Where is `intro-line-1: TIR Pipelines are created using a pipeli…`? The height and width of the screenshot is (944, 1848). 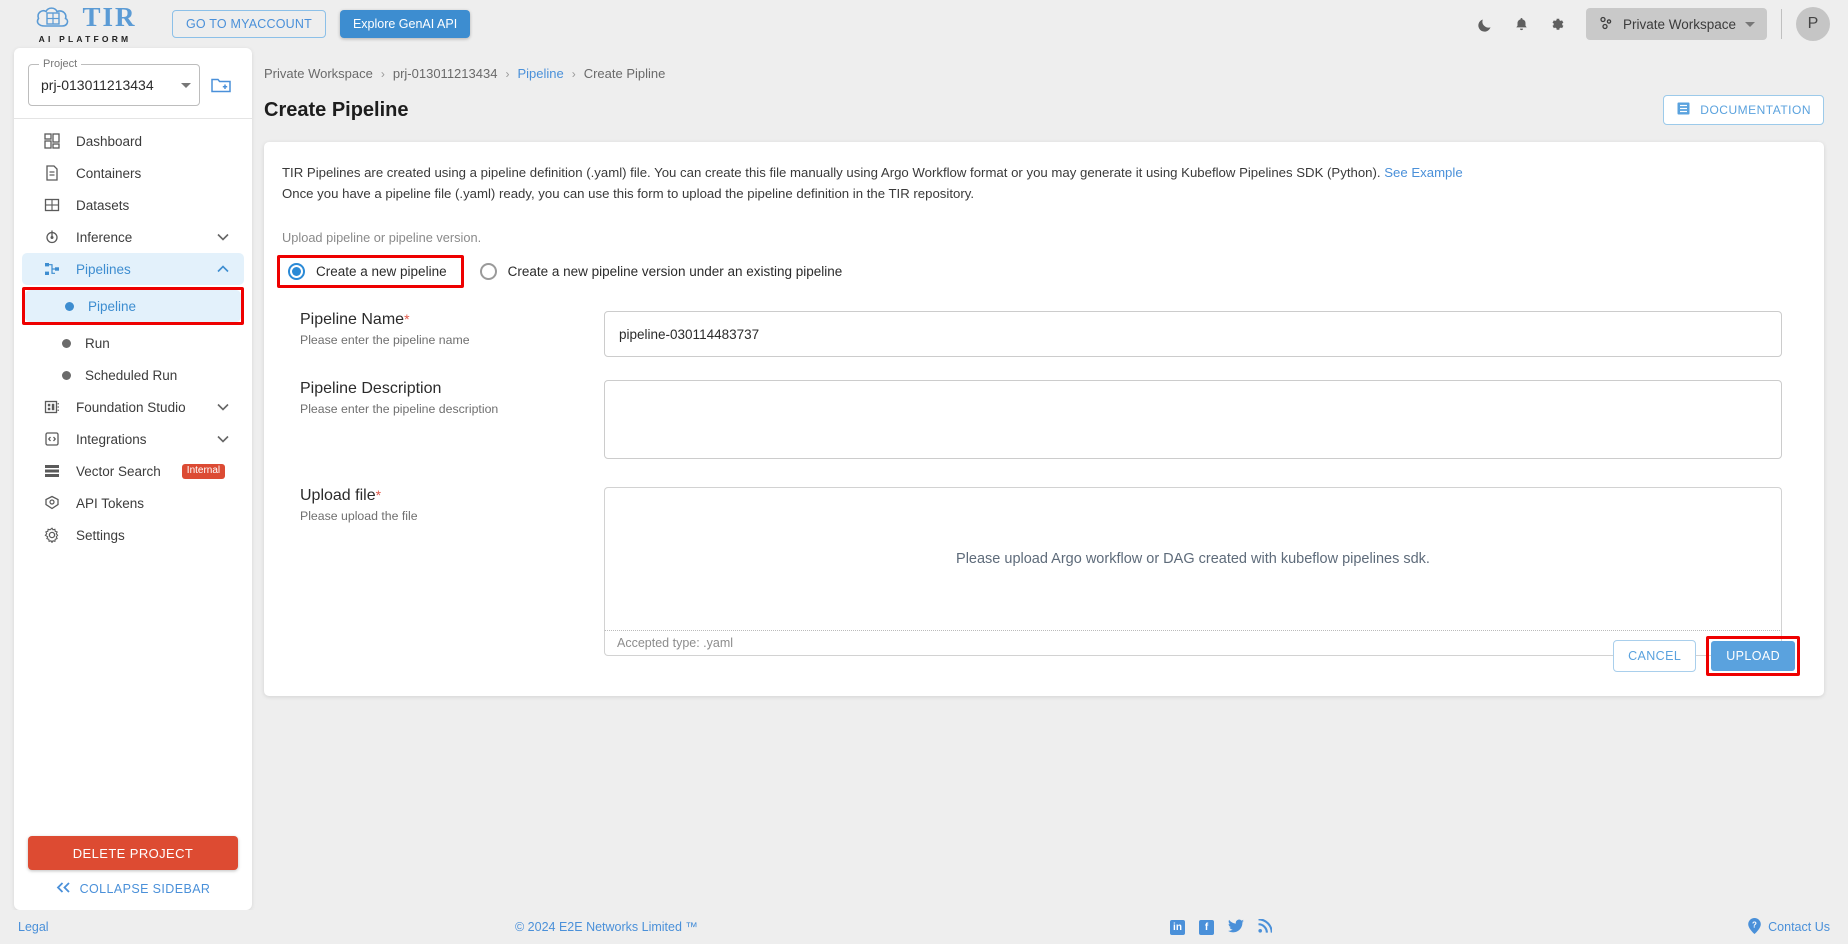 intro-line-1: TIR Pipelines are created using a pipeli… is located at coordinates (831, 172).